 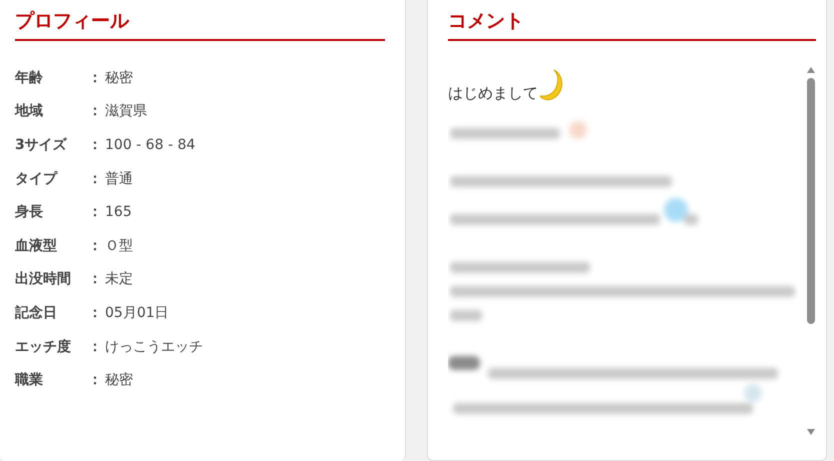 I want to click on field-value: 滋賀県, so click(x=126, y=111).